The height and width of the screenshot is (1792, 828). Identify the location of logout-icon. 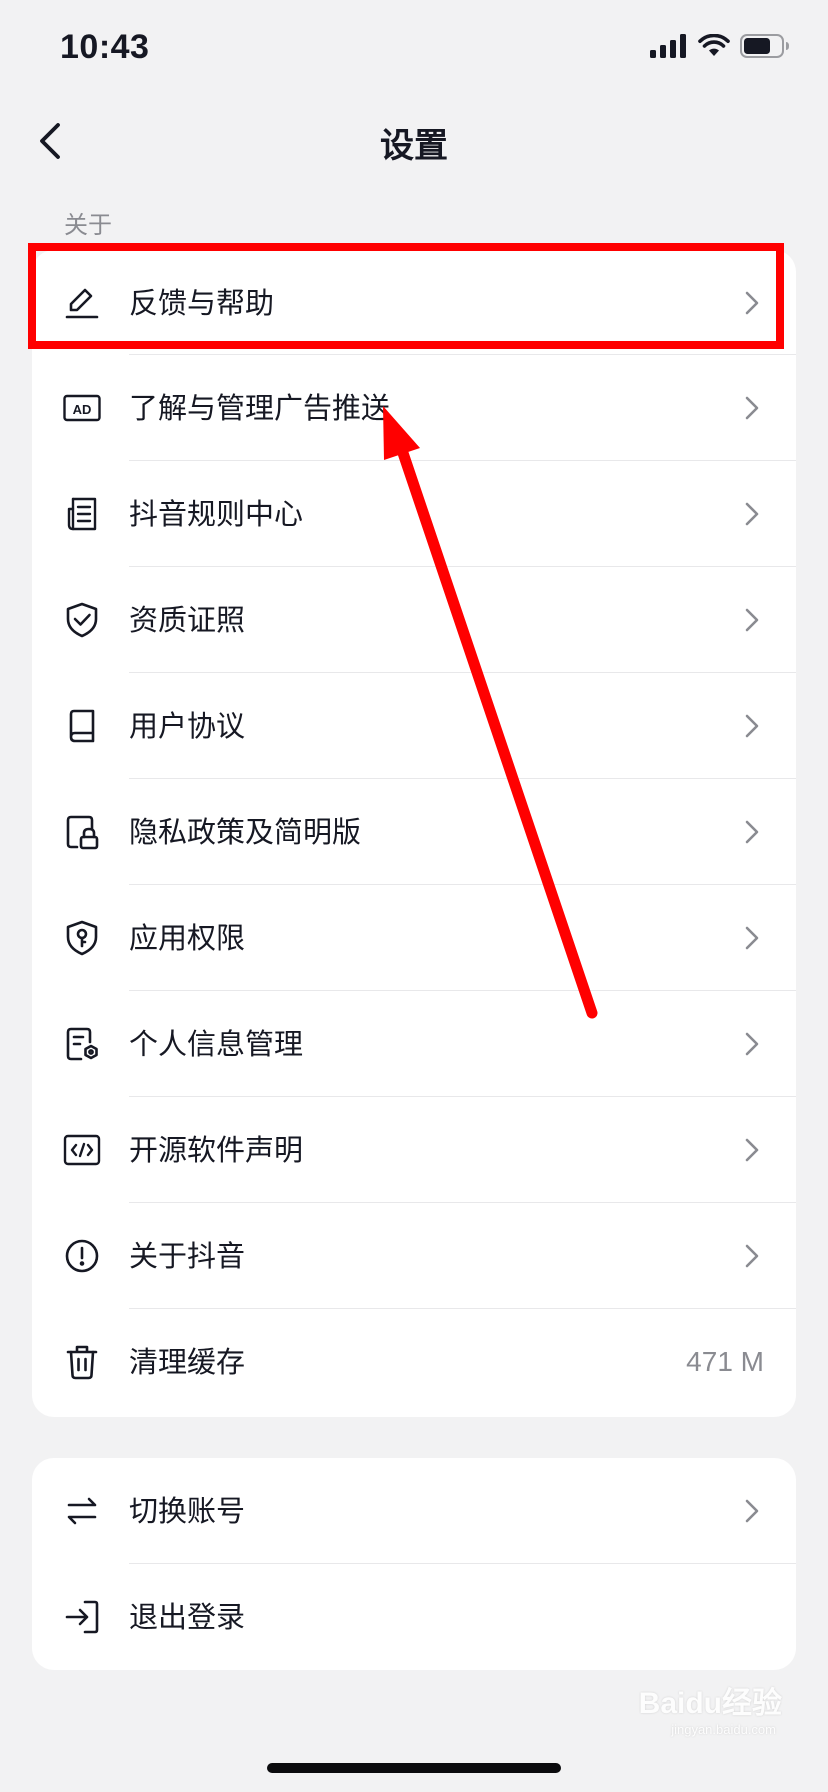
(82, 1617).